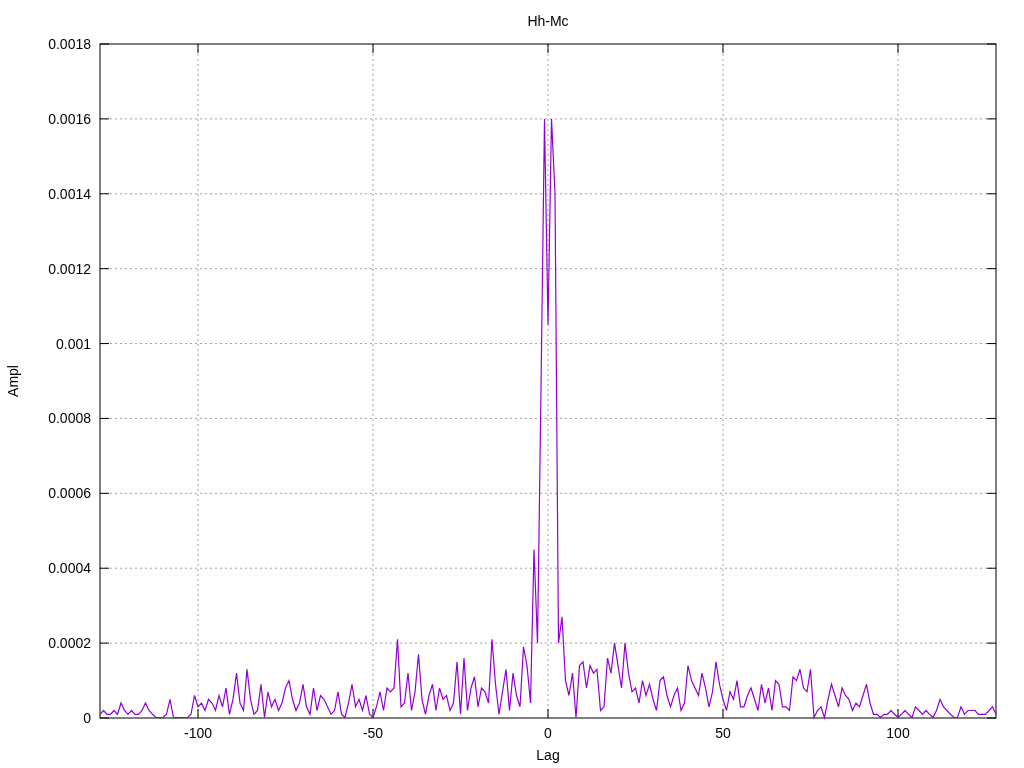  I want to click on y-axis-label: Ampl, so click(13, 381).